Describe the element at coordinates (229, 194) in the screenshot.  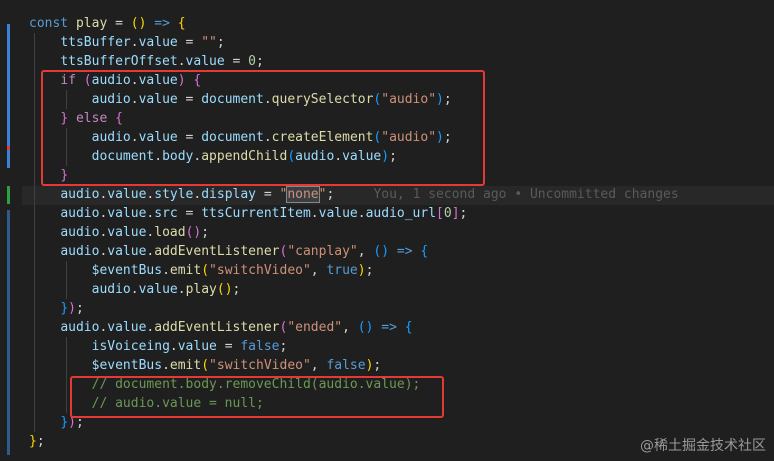
I see `code-token: display` at that location.